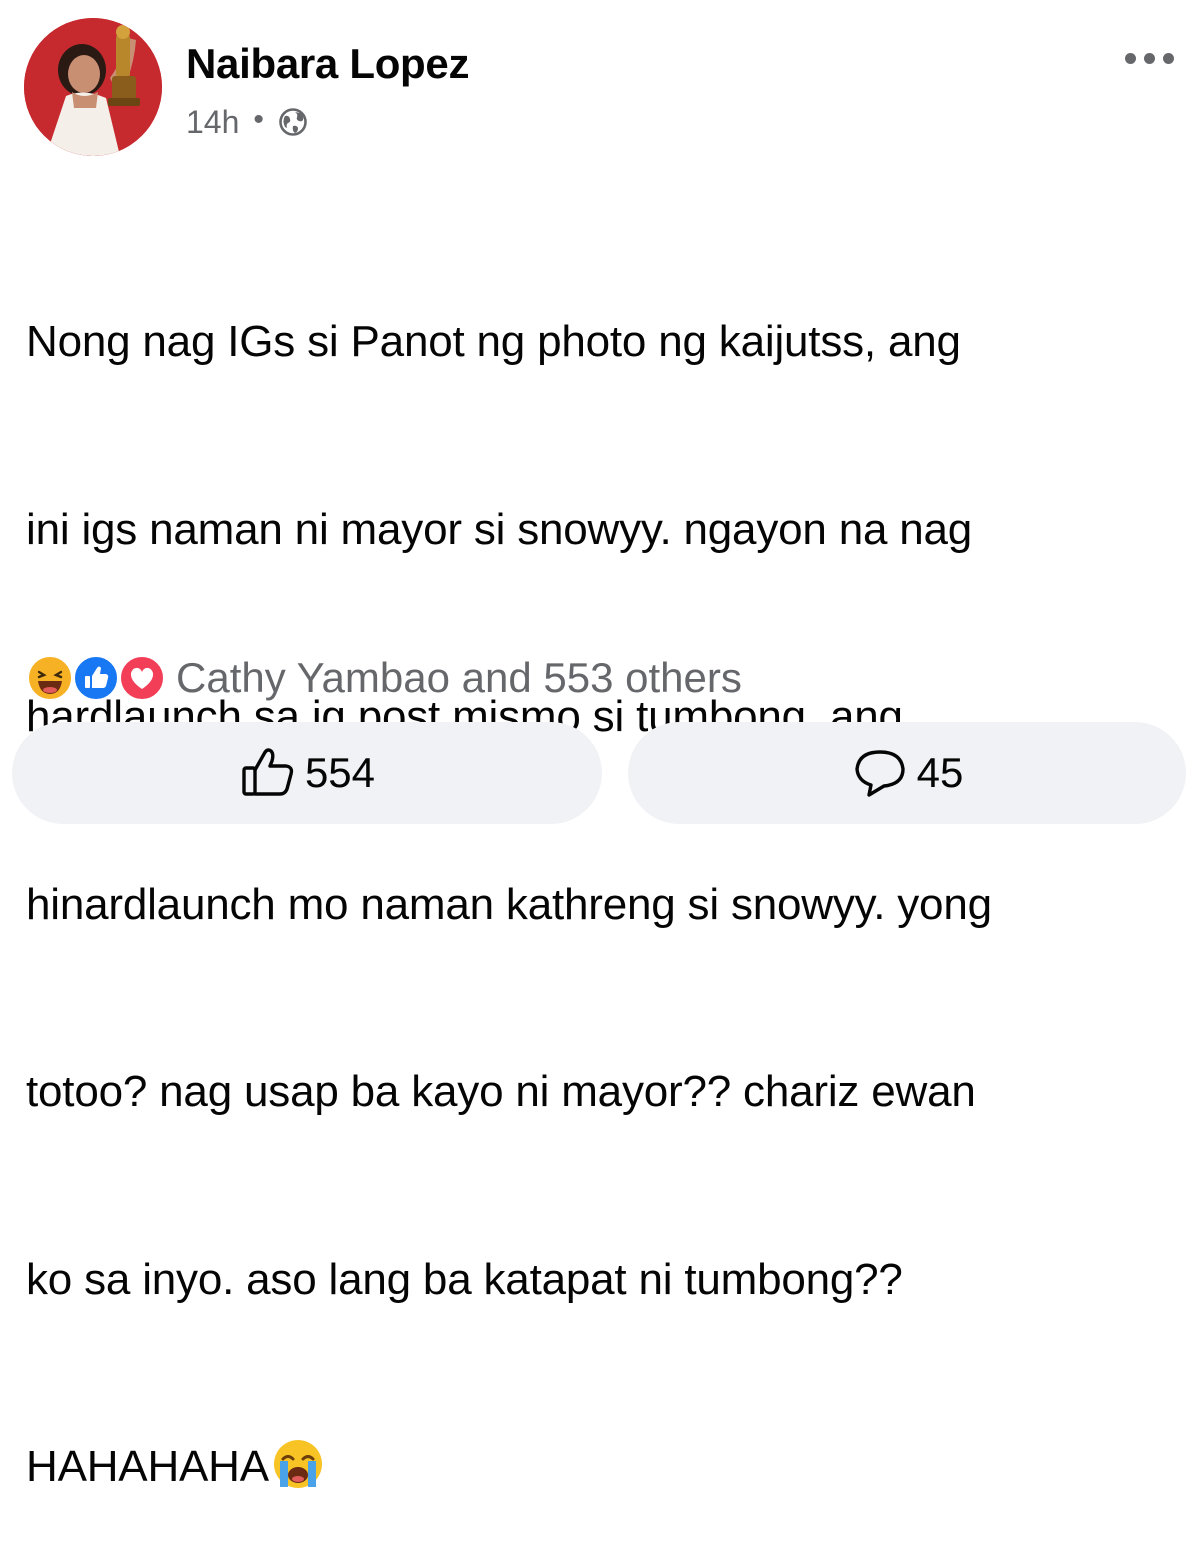 The height and width of the screenshot is (1561, 1200). Describe the element at coordinates (940, 772) in the screenshot. I see `comment-count: 45` at that location.